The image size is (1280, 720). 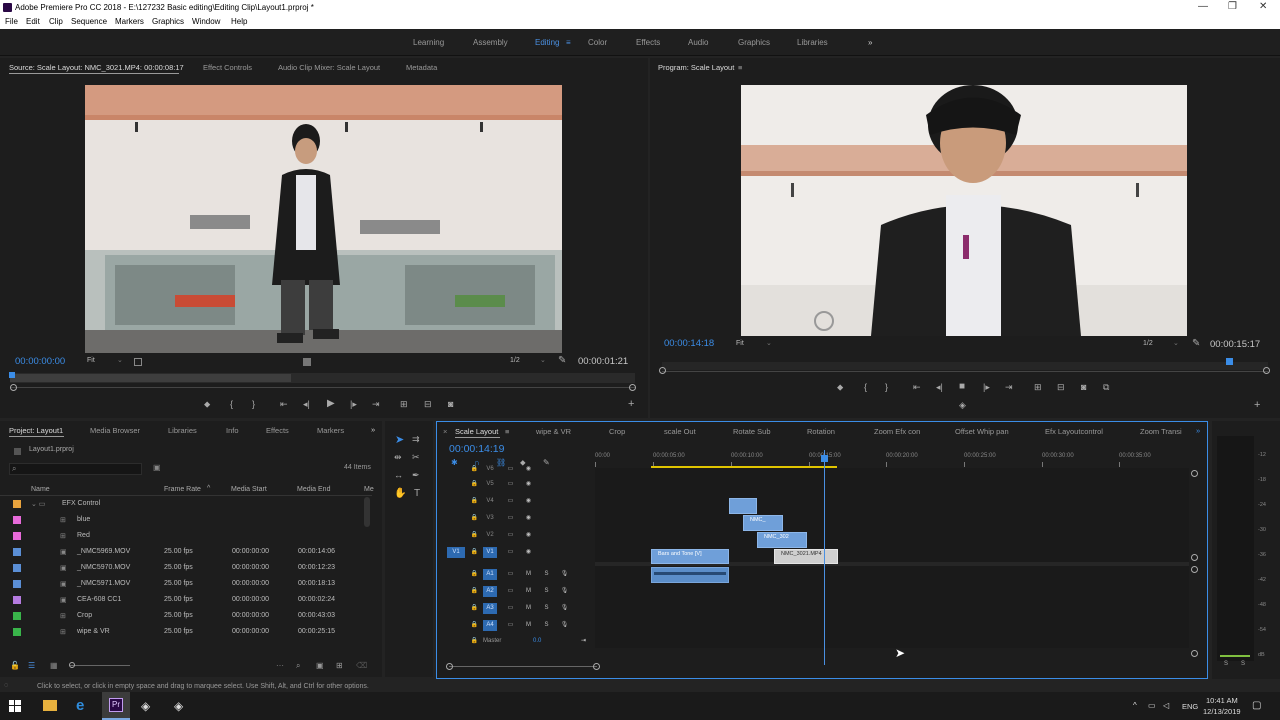 What do you see at coordinates (373, 429) in the screenshot?
I see `project-more-tabs-icon: »` at bounding box center [373, 429].